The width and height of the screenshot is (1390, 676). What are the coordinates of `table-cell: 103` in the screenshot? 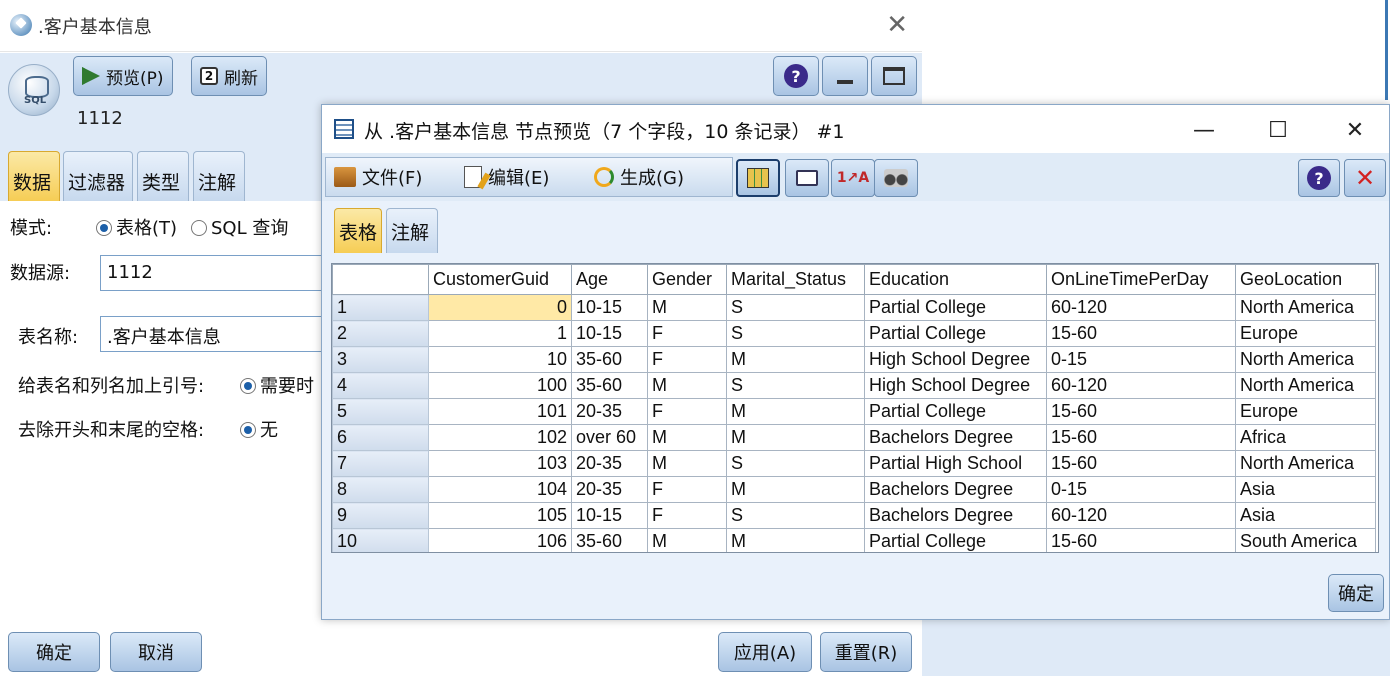 It's located at (500, 463).